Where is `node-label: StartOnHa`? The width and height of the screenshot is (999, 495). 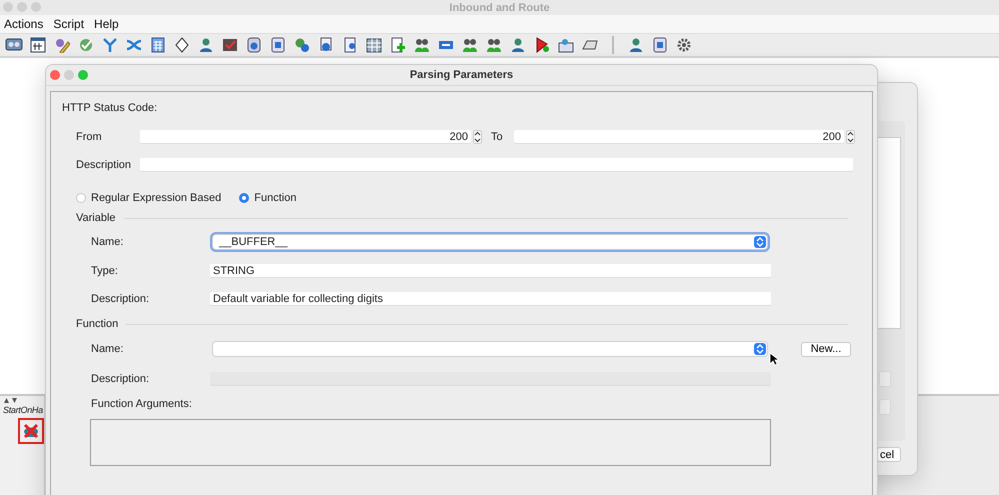 node-label: StartOnHa is located at coordinates (22, 410).